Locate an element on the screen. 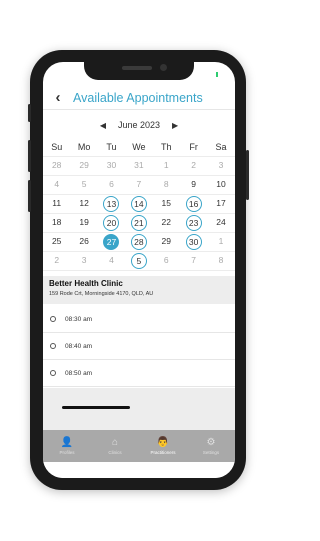 The width and height of the screenshot is (320, 541). available-day: 23 is located at coordinates (193, 223).